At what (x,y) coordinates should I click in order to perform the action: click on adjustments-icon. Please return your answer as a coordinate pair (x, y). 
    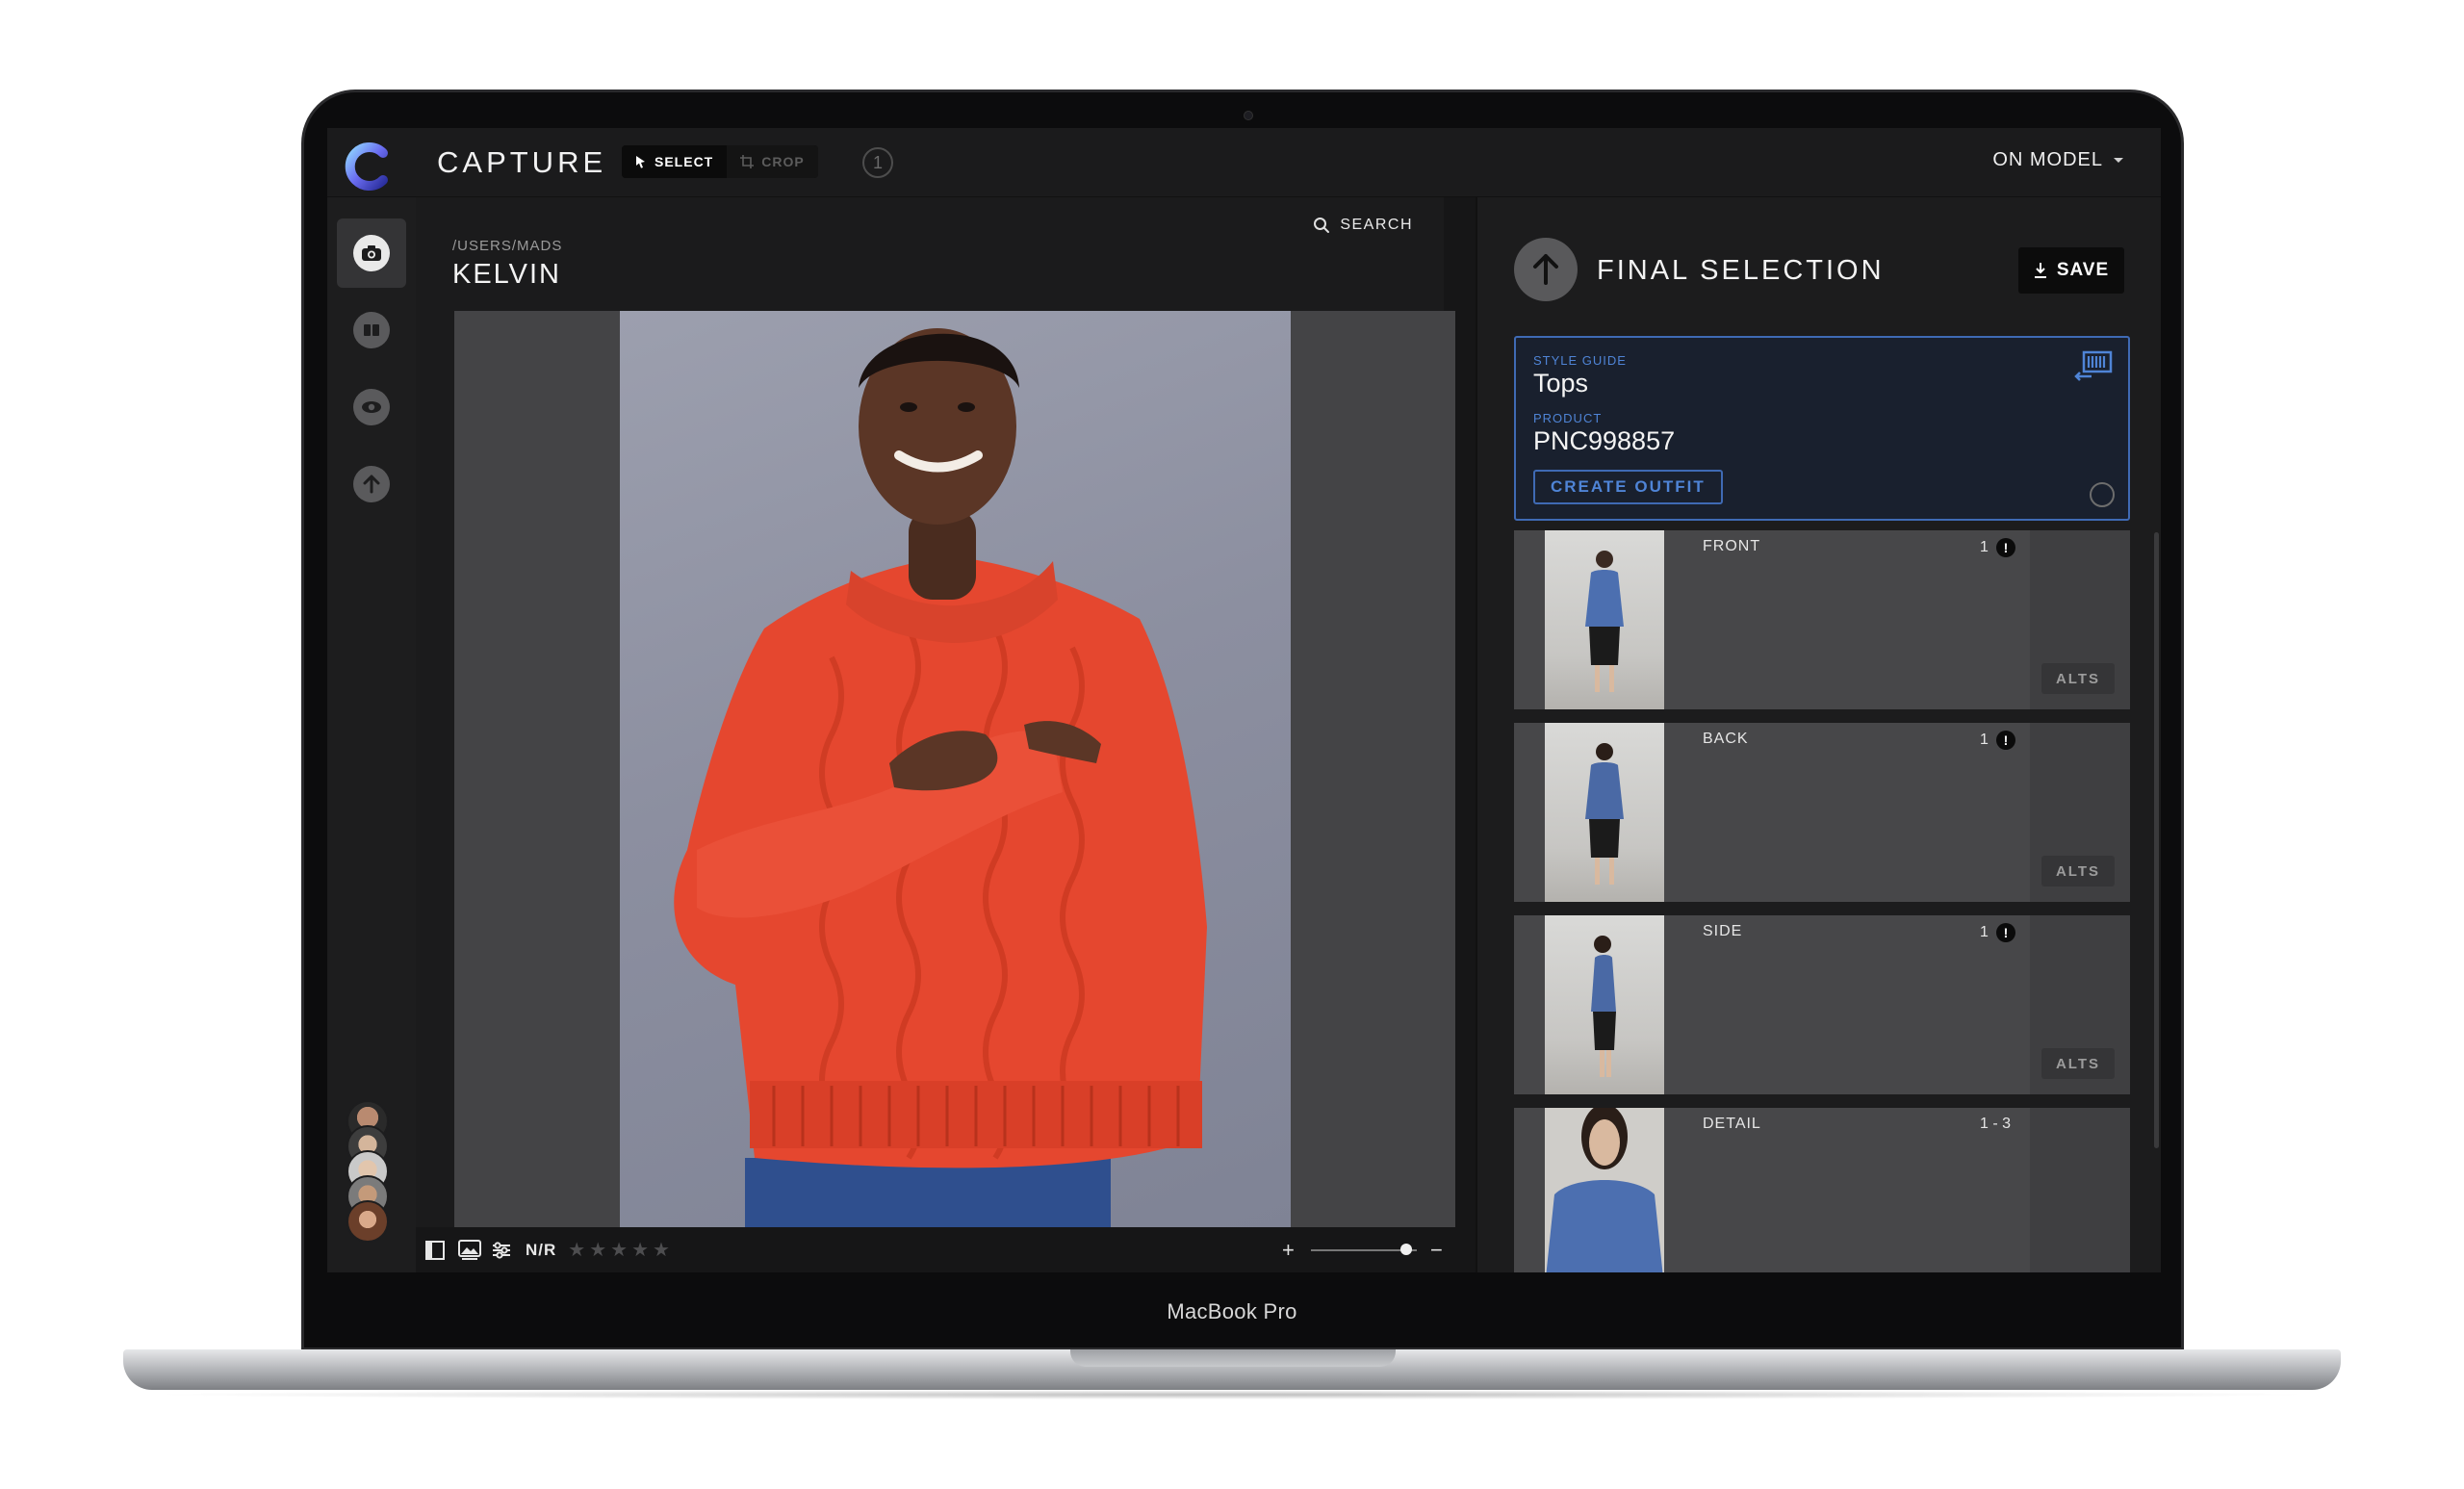
    Looking at the image, I should click on (501, 1250).